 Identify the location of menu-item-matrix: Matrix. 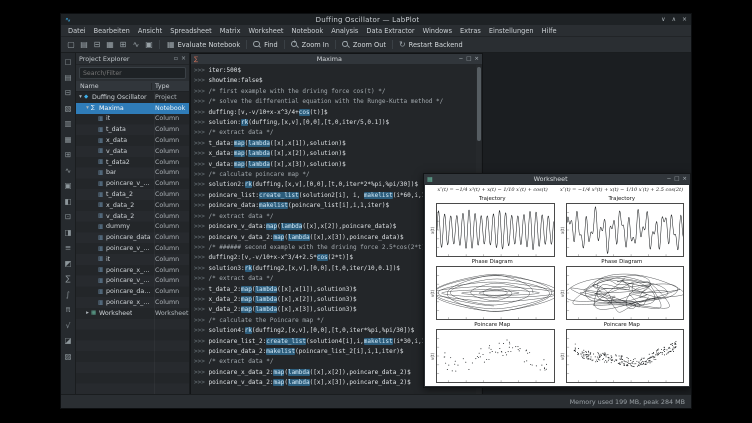
(230, 31).